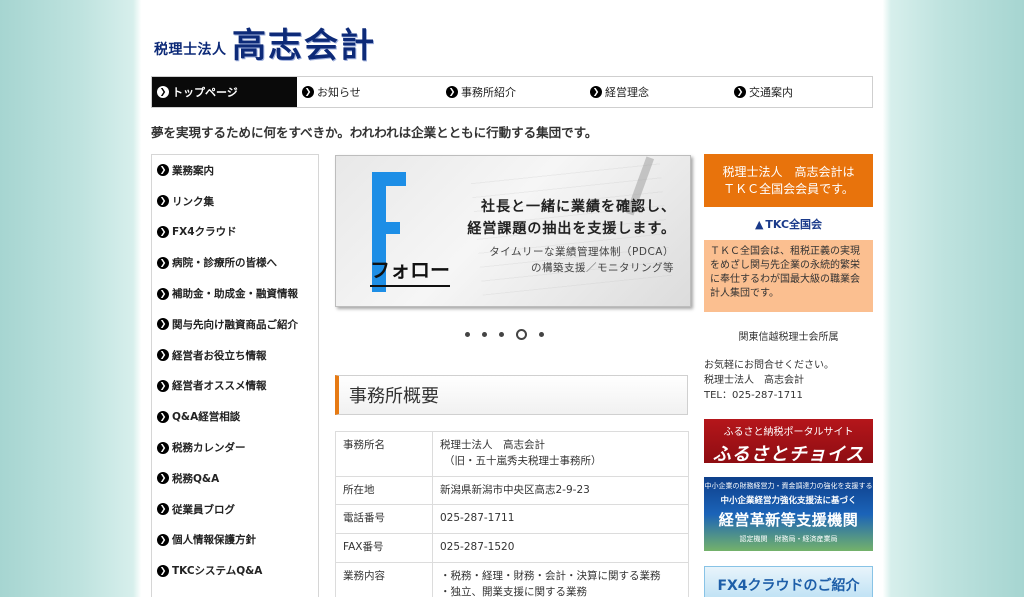 The image size is (1024, 597). What do you see at coordinates (511, 395) in the screenshot?
I see `overview-heading: 事務所概要` at bounding box center [511, 395].